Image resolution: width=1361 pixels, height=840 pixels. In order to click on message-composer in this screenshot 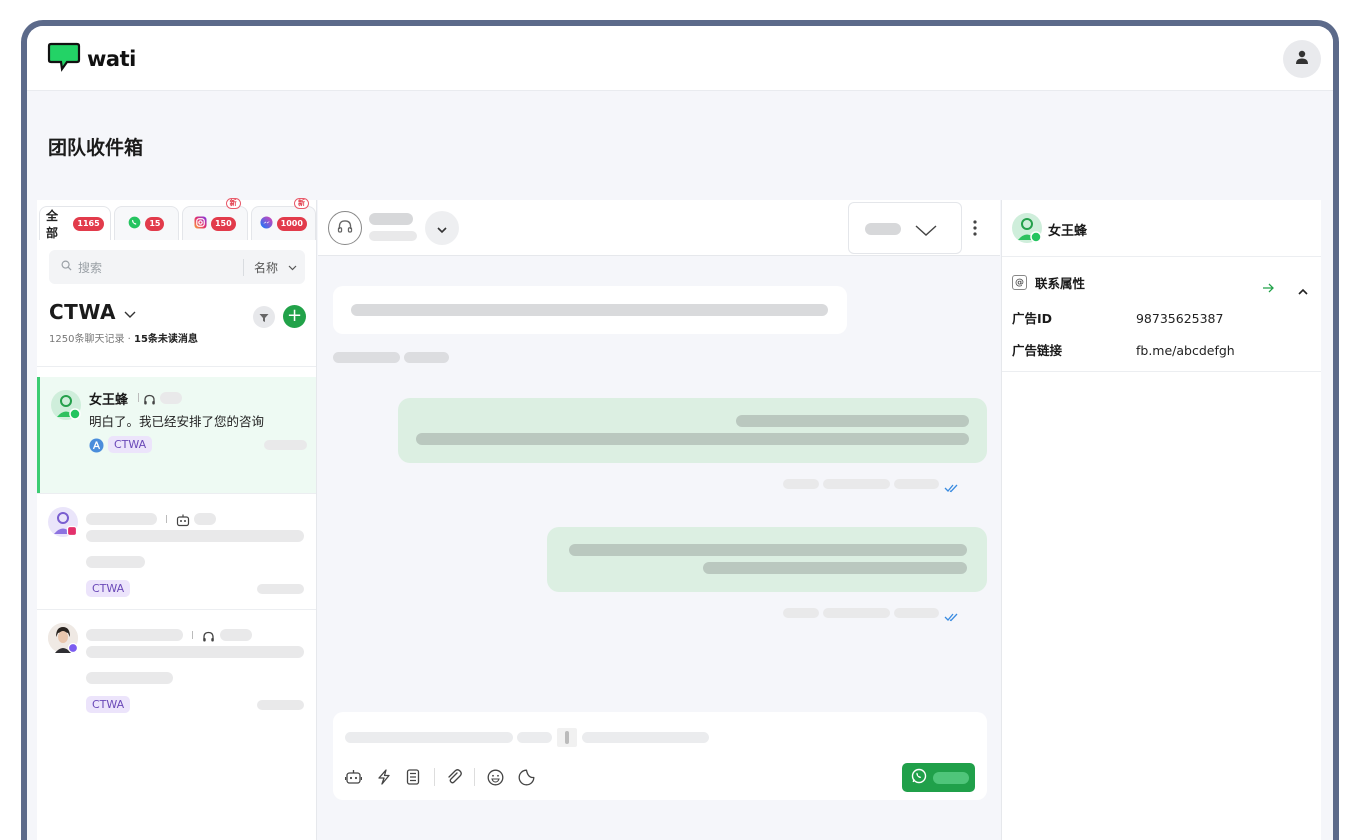, I will do `click(660, 756)`.